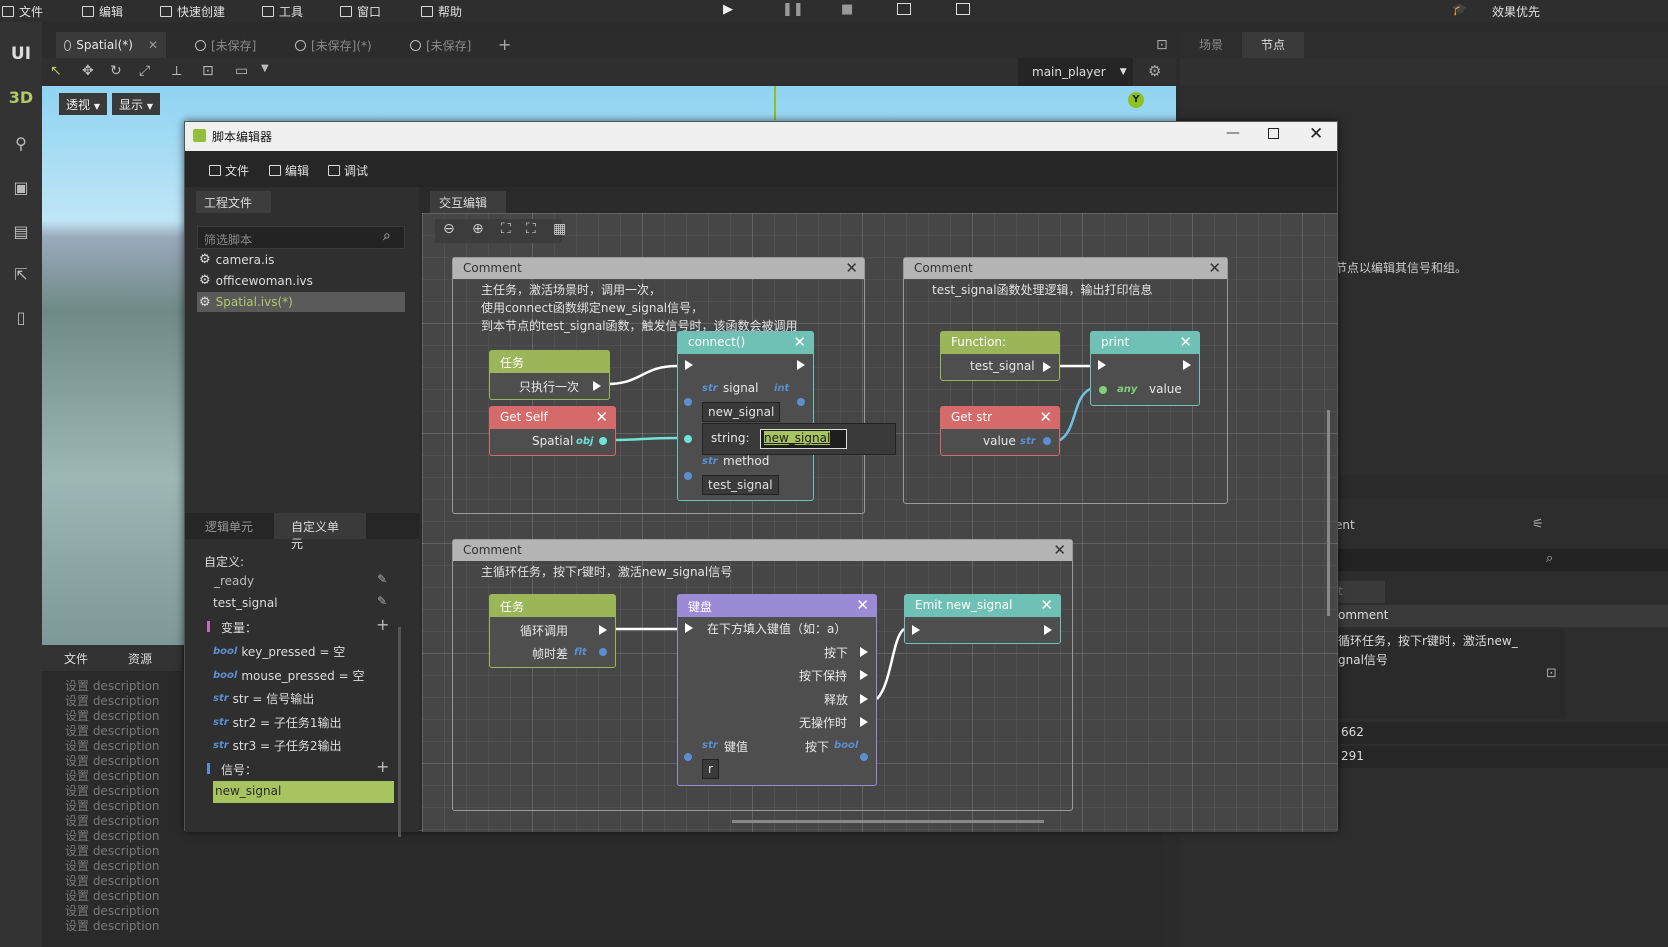 The image size is (1668, 947). Describe the element at coordinates (192, 11) in the screenshot. I see `menu-quick-create: 快速创建` at that location.